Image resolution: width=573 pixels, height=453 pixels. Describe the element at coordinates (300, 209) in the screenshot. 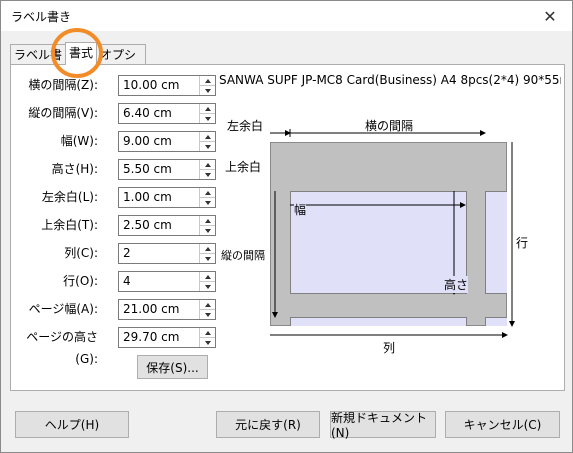

I see `diagram-width-label: 幅` at that location.